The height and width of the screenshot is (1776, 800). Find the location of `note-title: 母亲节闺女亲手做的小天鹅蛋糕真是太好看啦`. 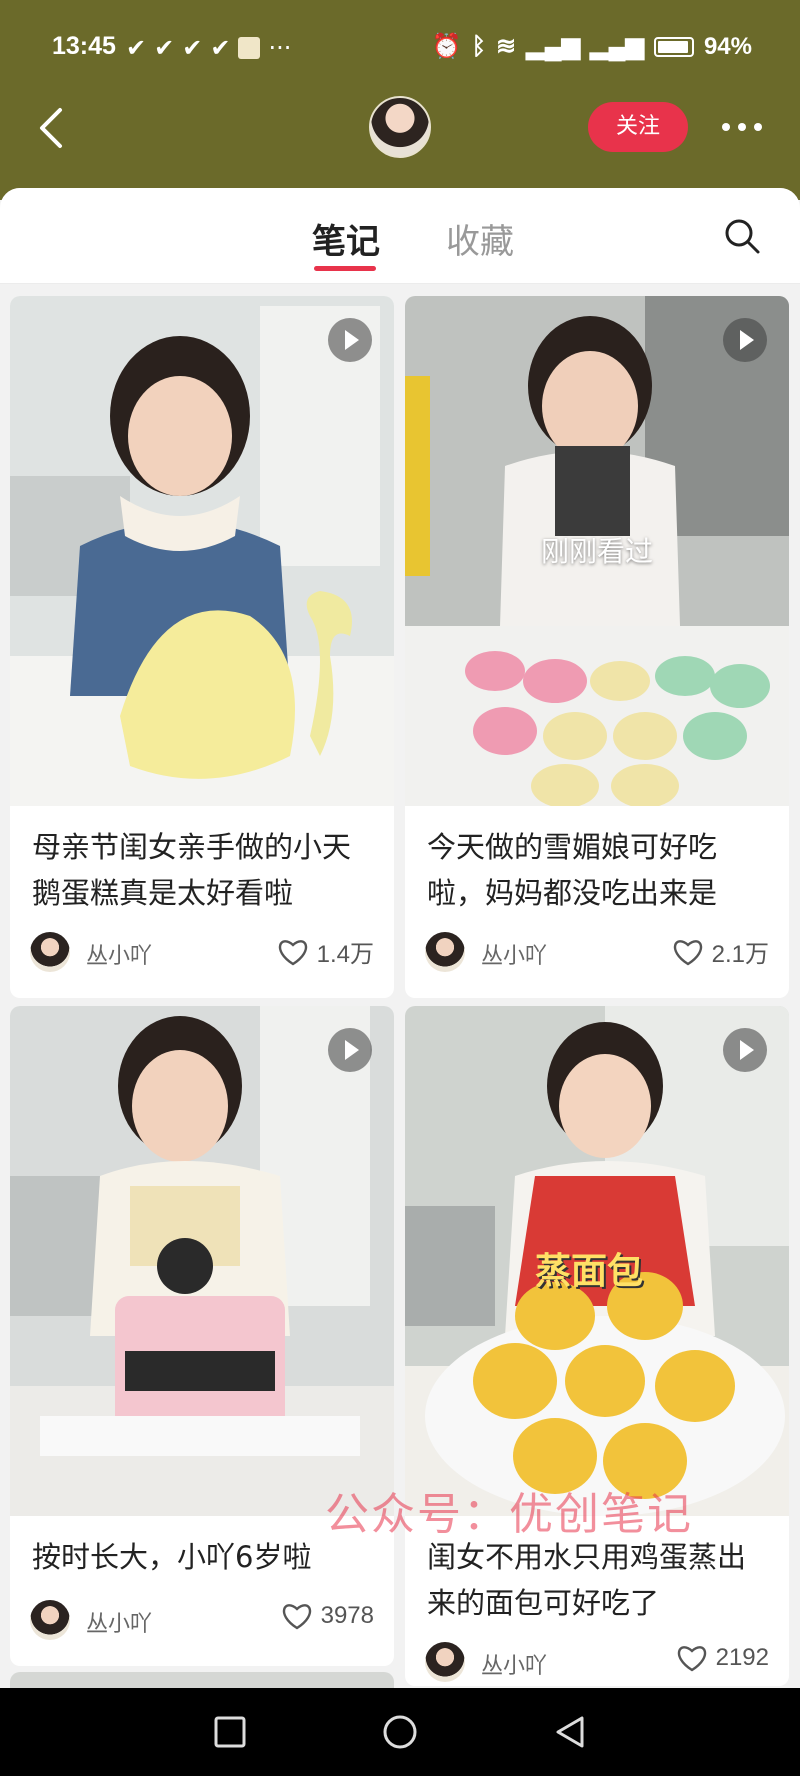

note-title: 母亲节闺女亲手做的小天鹅蛋糕真是太好看啦 is located at coordinates (202, 863).